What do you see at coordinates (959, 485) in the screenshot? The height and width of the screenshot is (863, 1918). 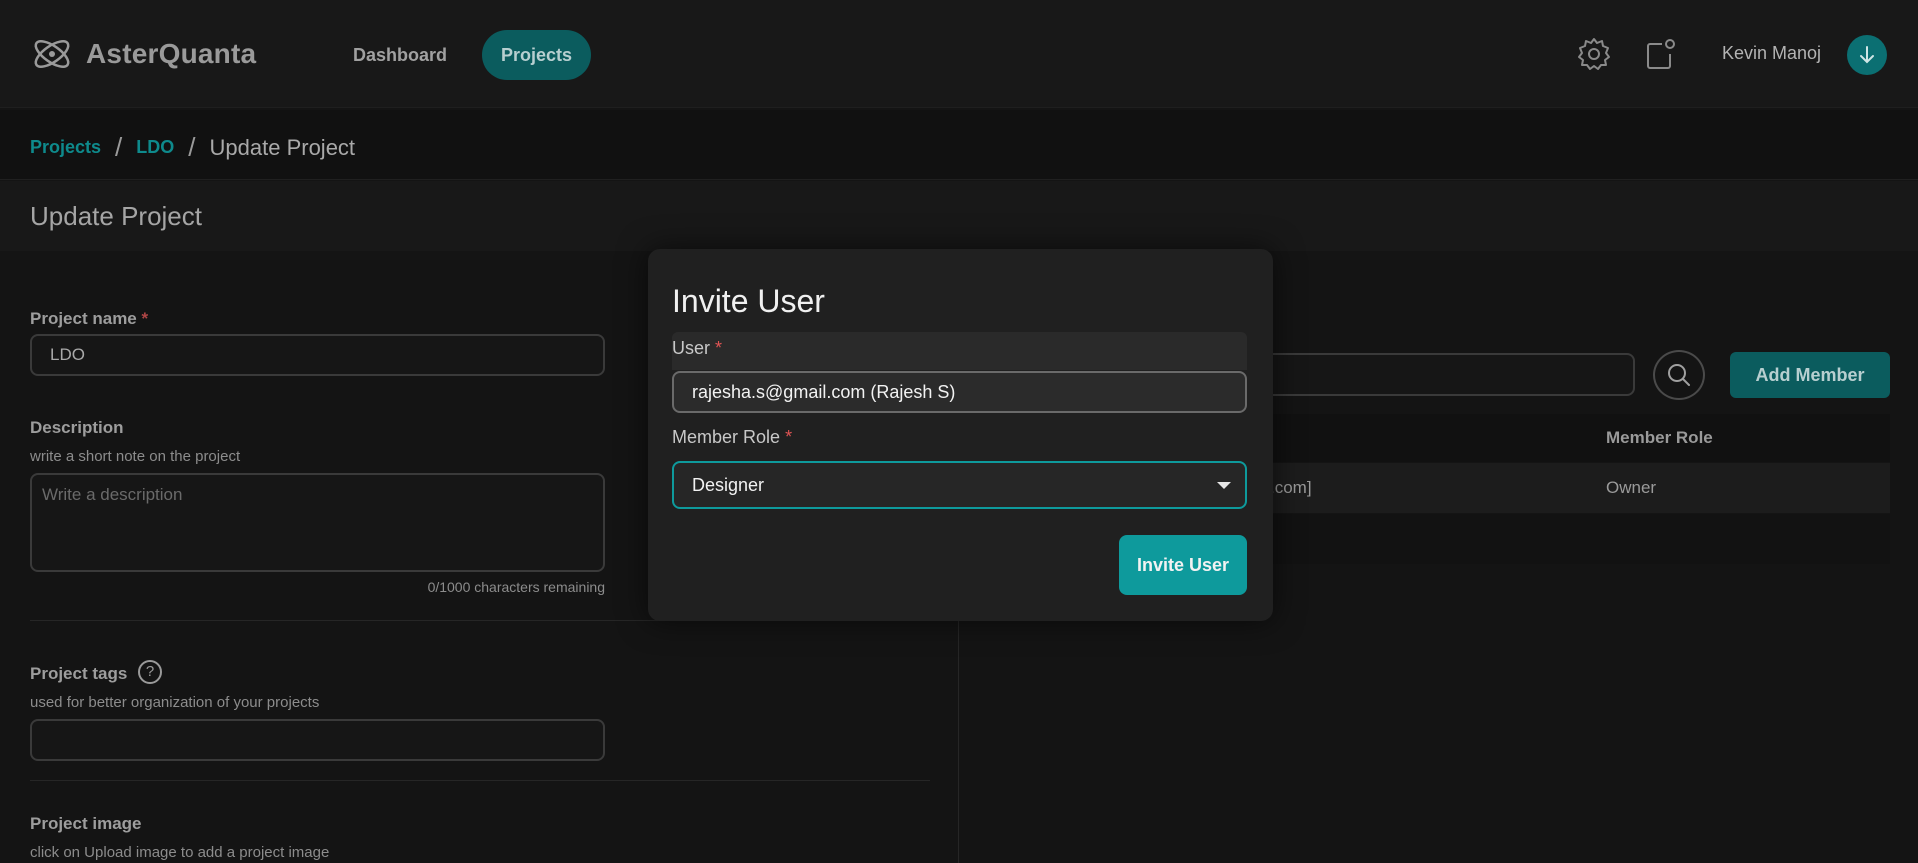 I see `member-role-select: Designer` at bounding box center [959, 485].